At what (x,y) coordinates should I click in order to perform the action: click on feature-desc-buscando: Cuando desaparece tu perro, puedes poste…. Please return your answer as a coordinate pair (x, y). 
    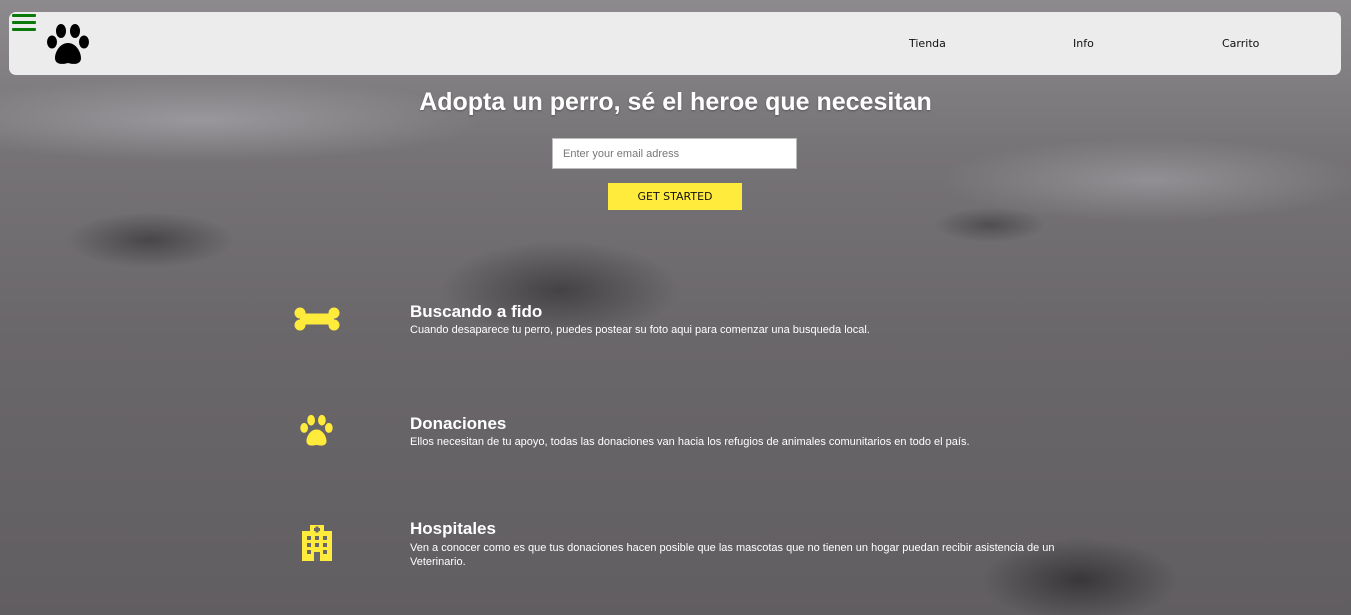
    Looking at the image, I should click on (640, 330).